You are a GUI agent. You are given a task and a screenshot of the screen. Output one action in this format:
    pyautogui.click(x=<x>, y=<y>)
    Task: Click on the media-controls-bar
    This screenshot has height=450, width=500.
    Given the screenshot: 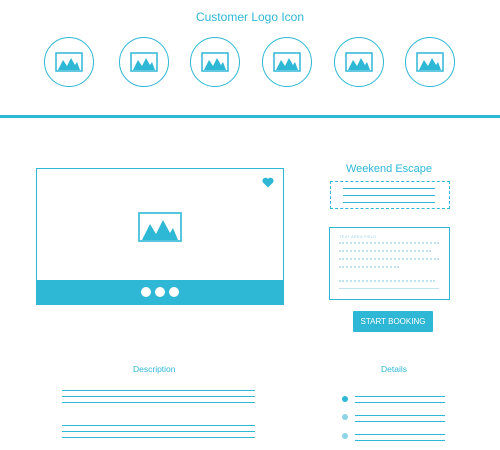 What is the action you would take?
    pyautogui.click(x=160, y=292)
    